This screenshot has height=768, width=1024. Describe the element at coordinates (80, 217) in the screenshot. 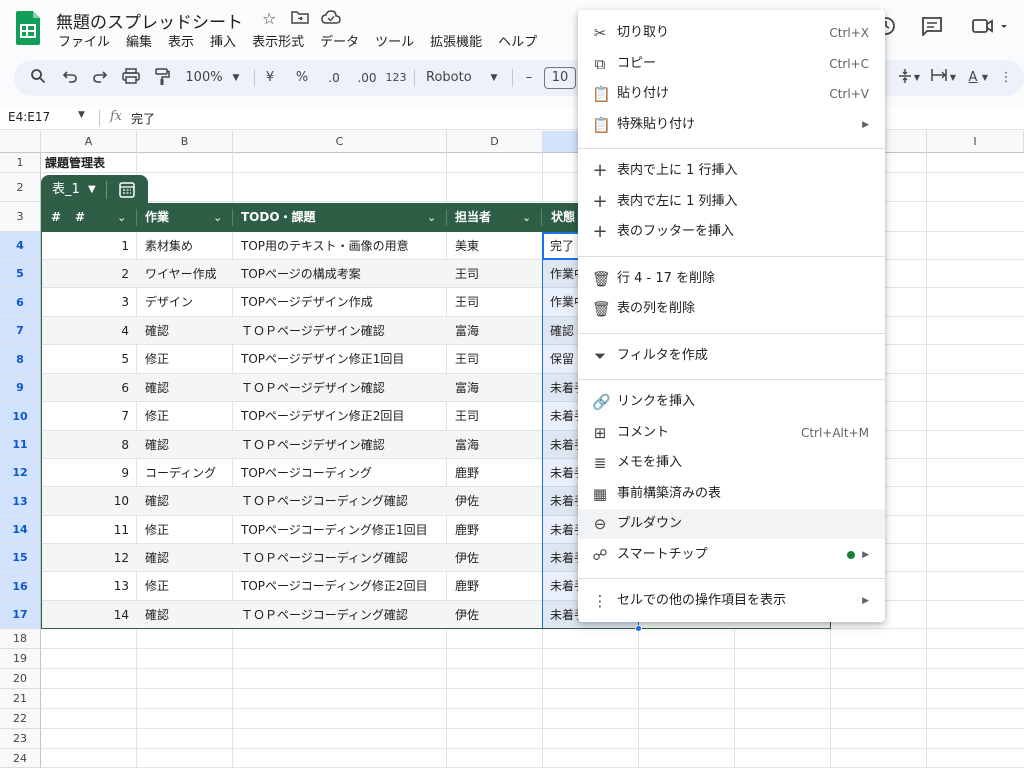

I see `table-header-num: #` at that location.